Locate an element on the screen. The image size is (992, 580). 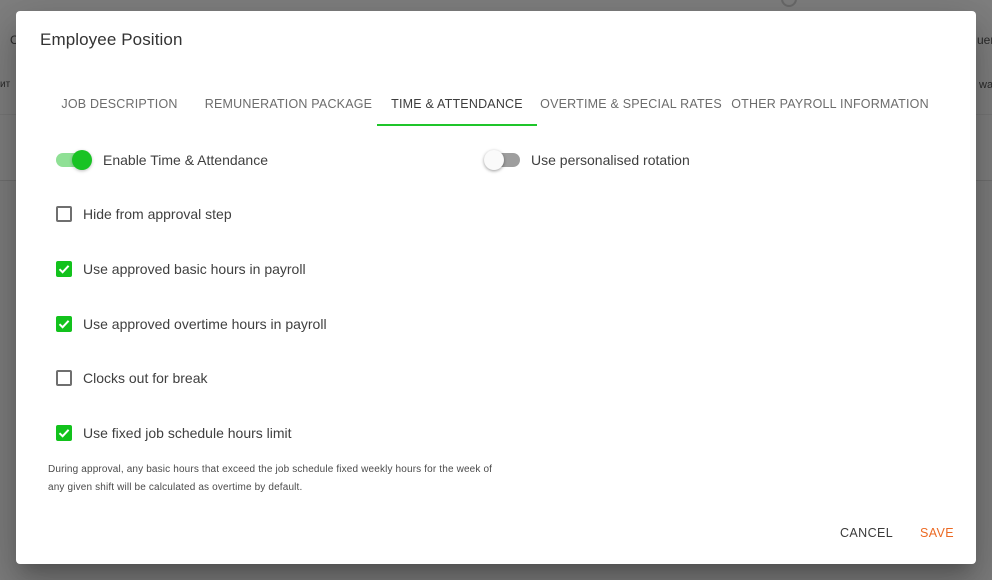
tab-remuneration-package: REMUNERATION PACKAGE is located at coordinates (288, 103).